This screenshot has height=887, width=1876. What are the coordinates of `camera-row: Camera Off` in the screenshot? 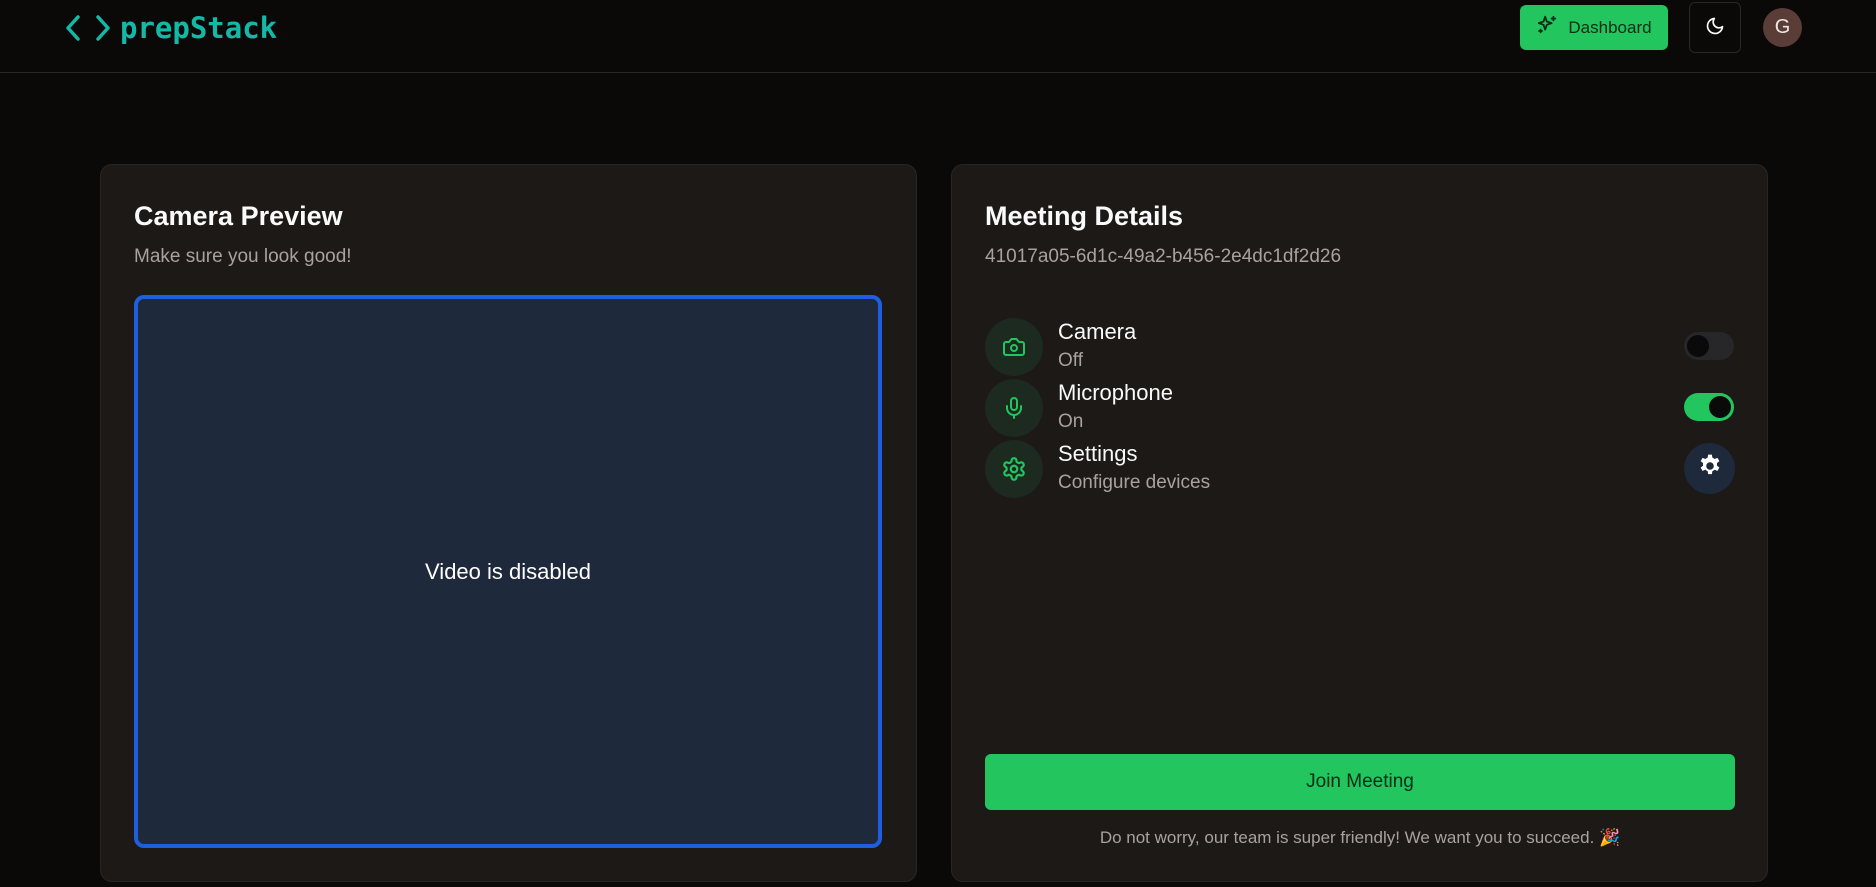 It's located at (1360, 347).